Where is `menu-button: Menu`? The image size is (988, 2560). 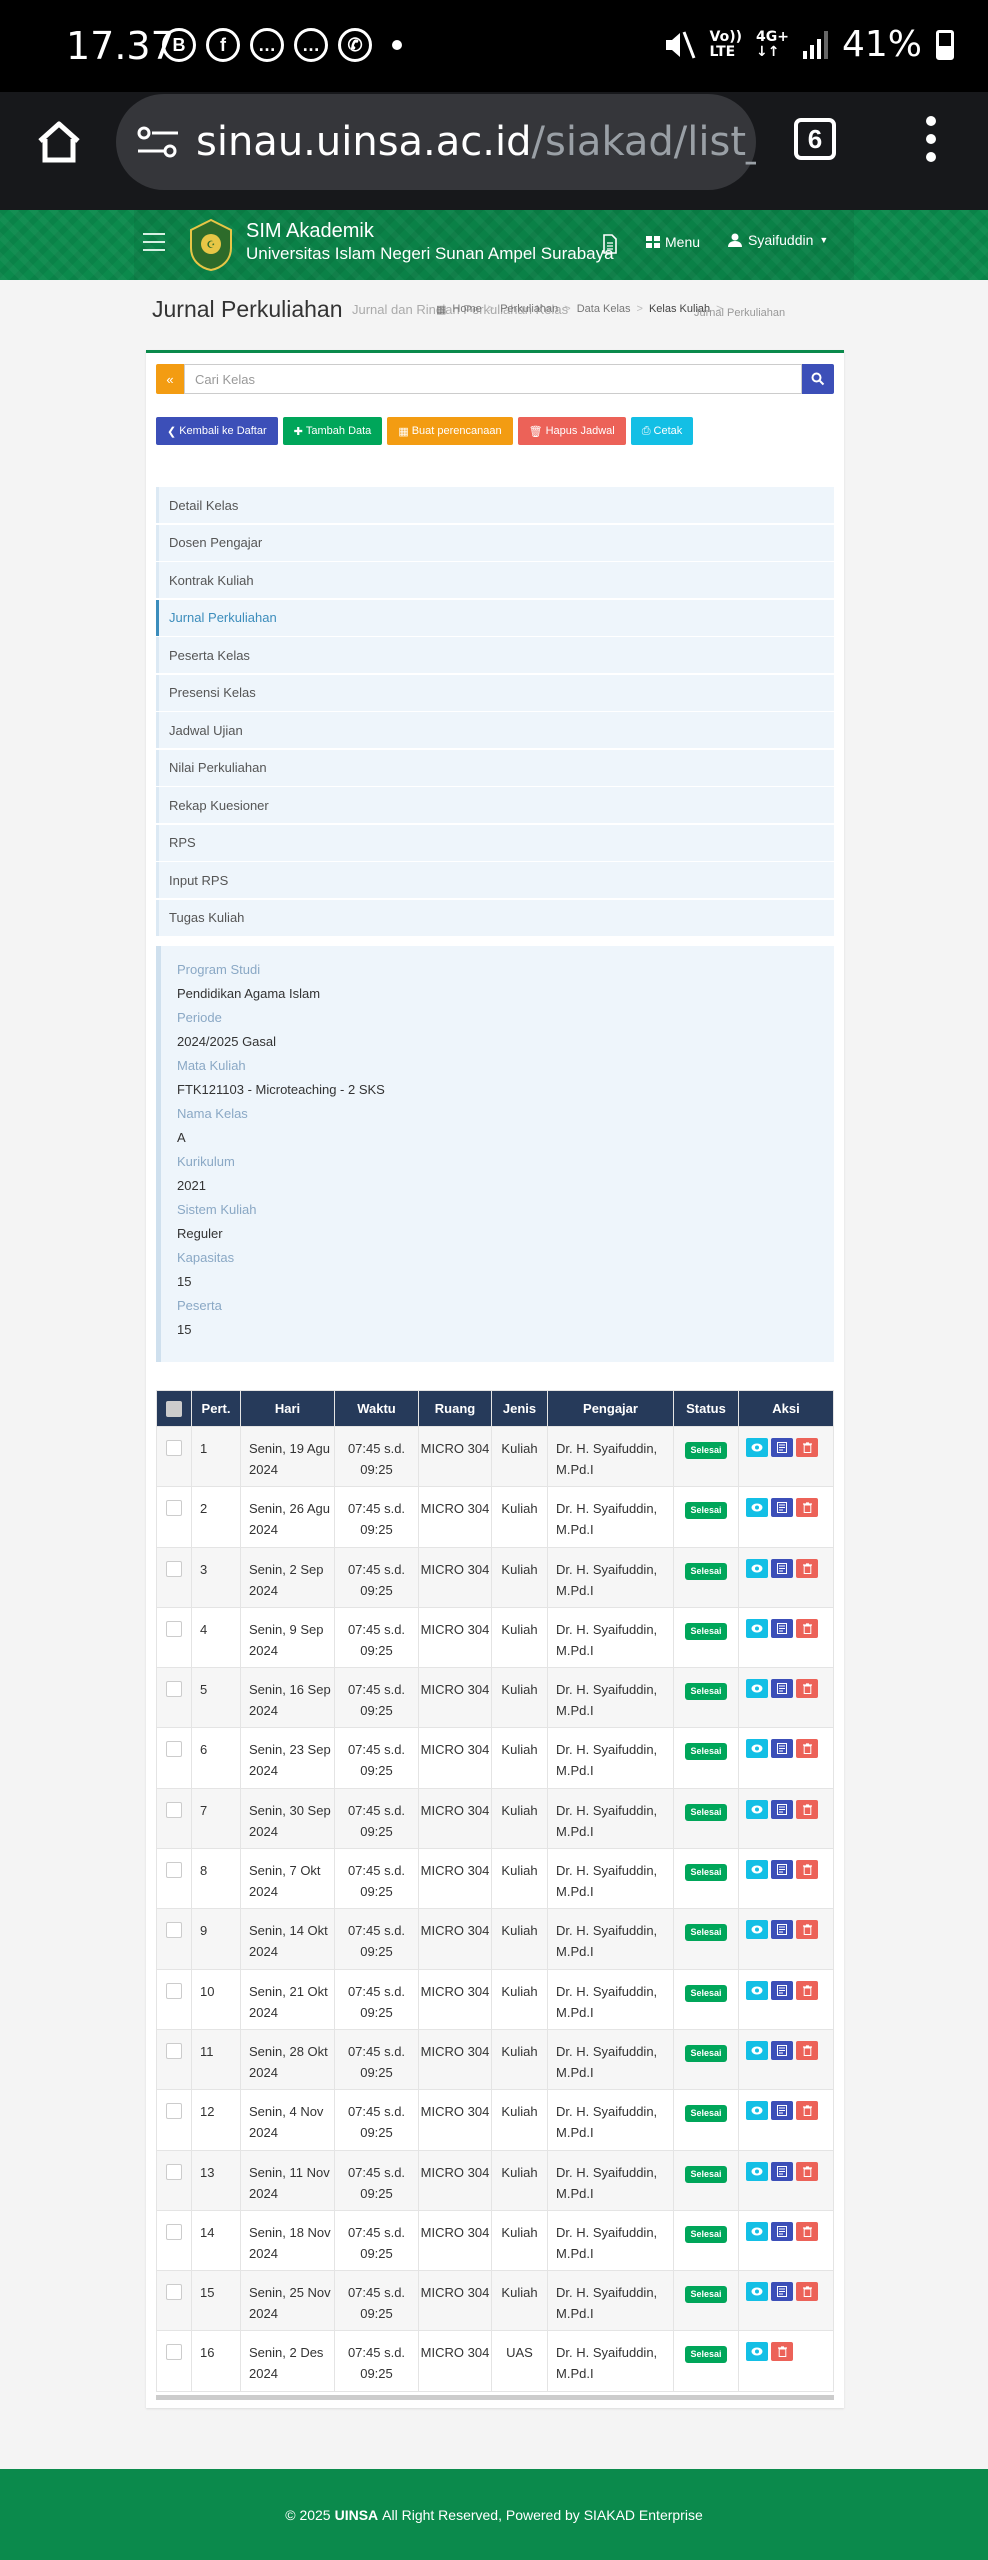
menu-button: Menu is located at coordinates (673, 242).